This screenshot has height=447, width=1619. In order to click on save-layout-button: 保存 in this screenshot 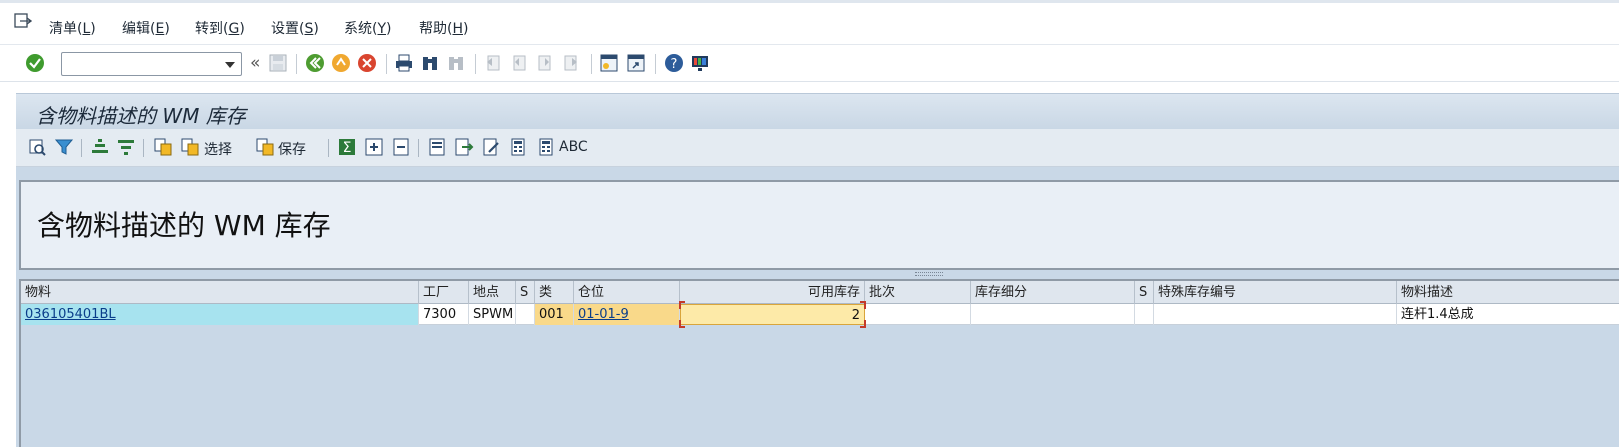, I will do `click(292, 149)`.